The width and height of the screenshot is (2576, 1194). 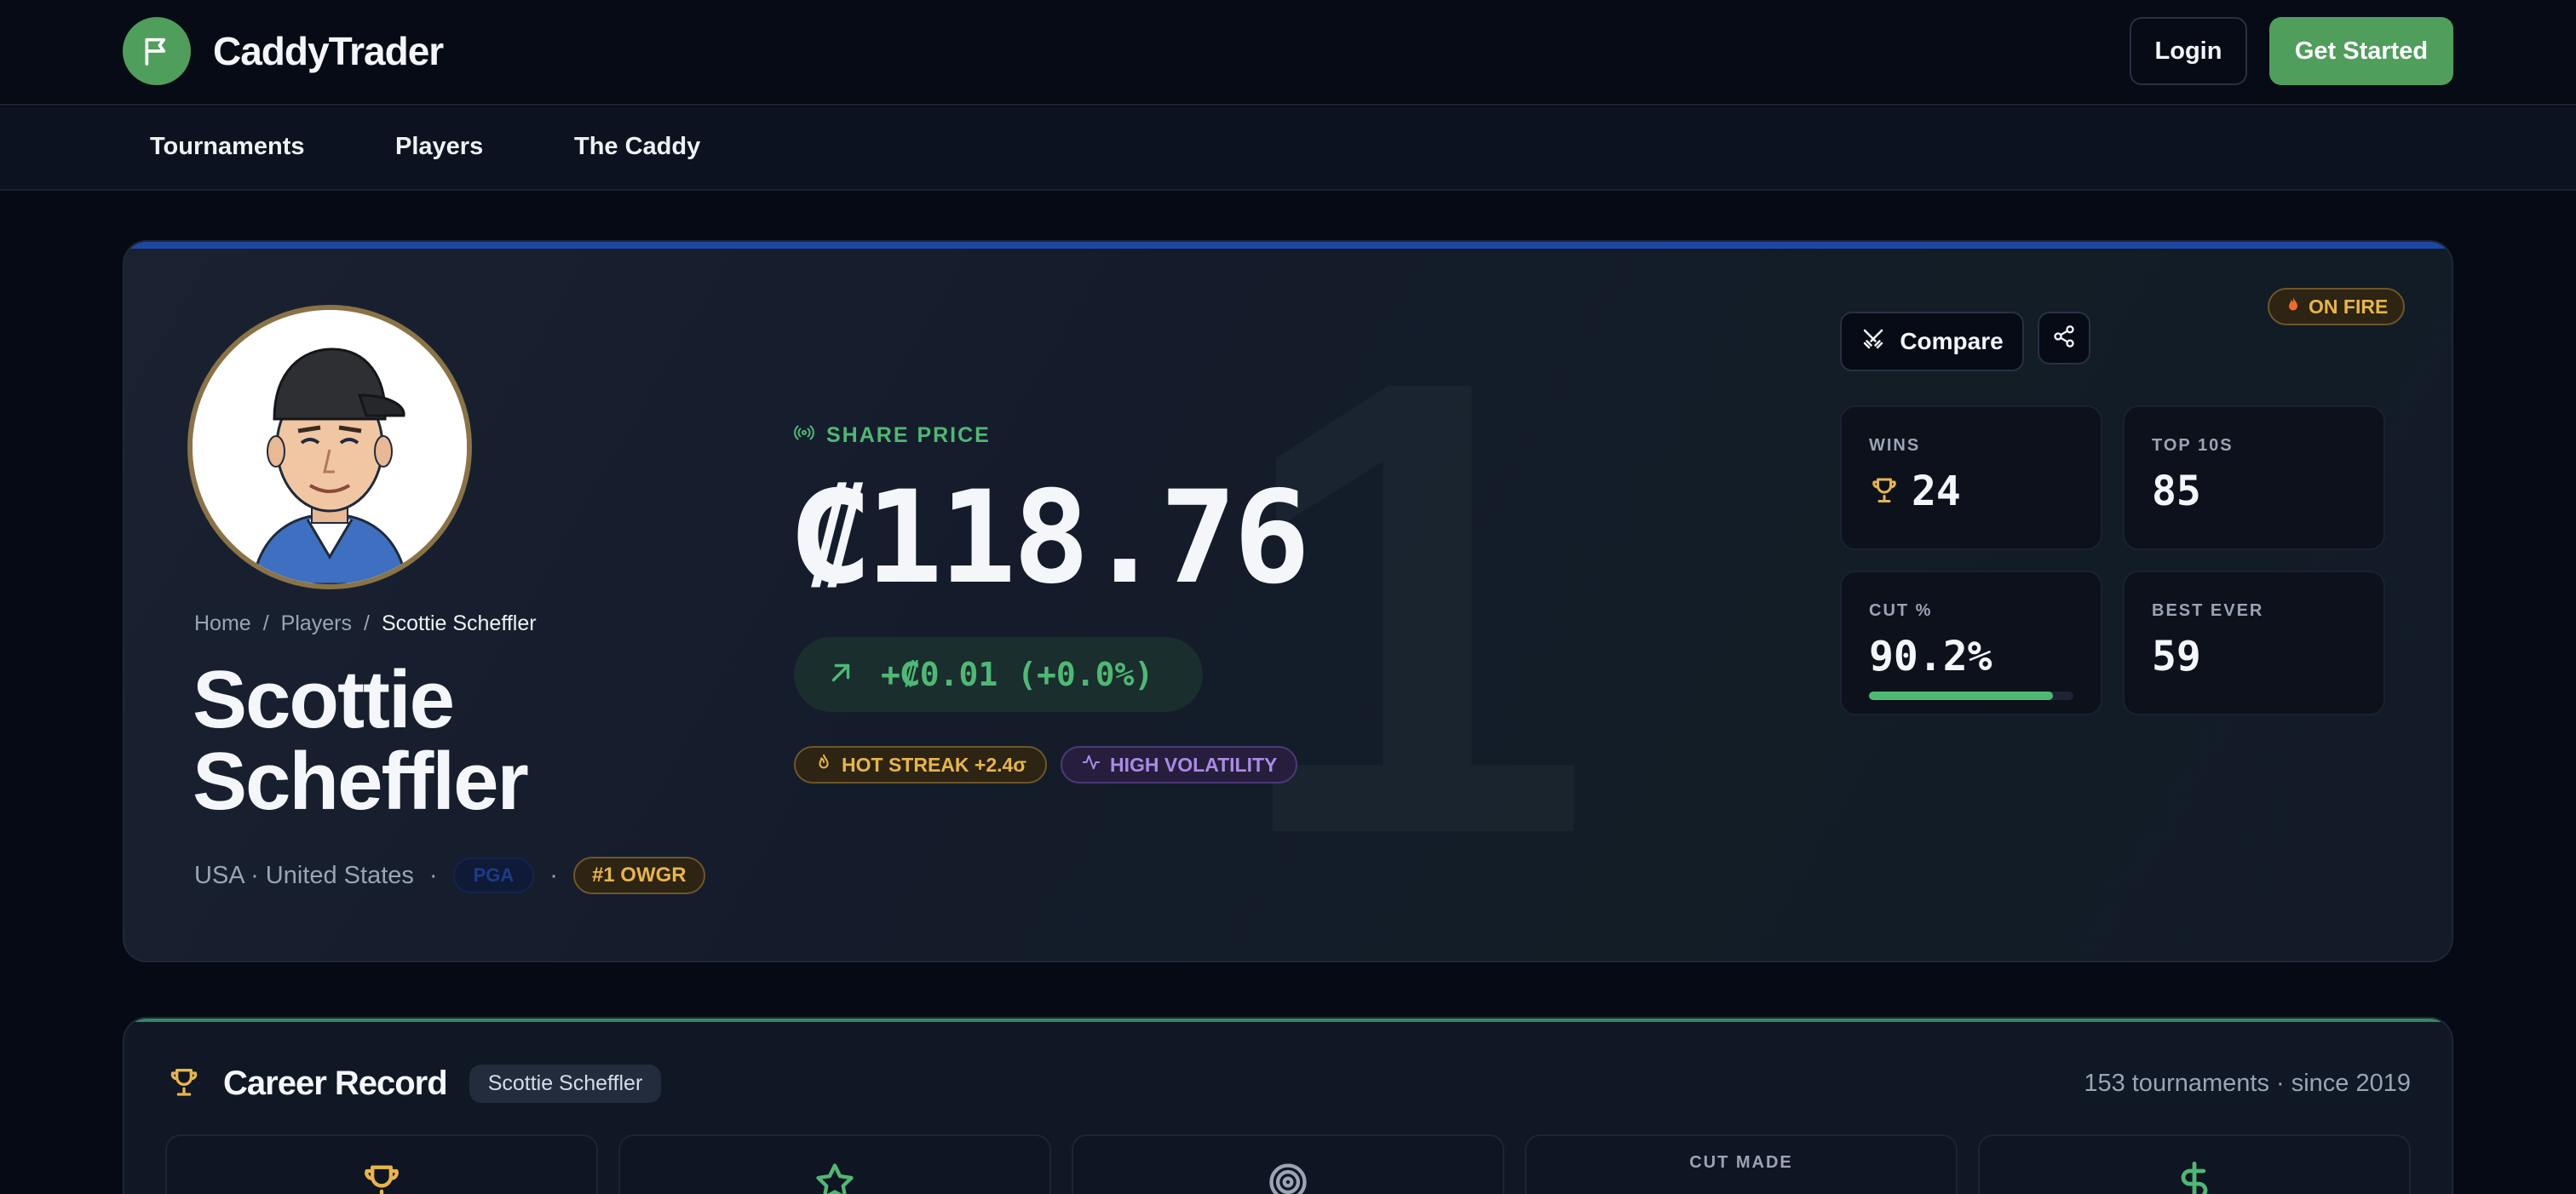 What do you see at coordinates (2176, 491) in the screenshot?
I see `stat-top10s-value: 85` at bounding box center [2176, 491].